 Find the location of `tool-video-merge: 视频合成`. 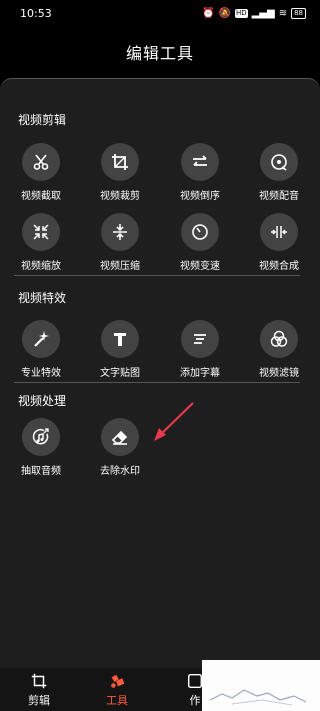

tool-video-merge: 视频合成 is located at coordinates (279, 242).